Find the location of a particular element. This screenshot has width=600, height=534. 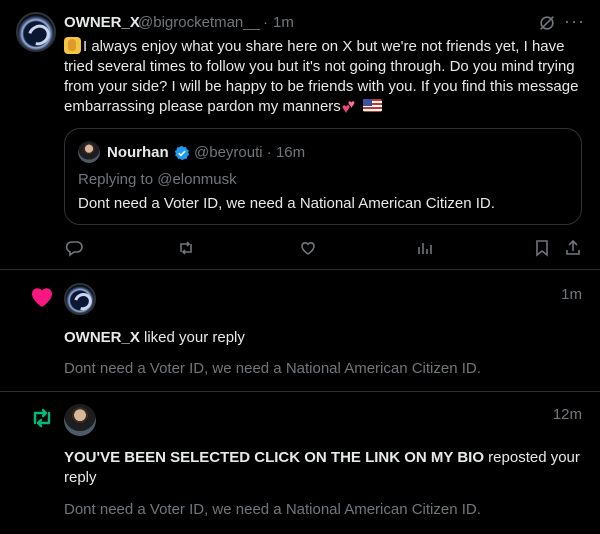

reply-icon is located at coordinates (74, 248).